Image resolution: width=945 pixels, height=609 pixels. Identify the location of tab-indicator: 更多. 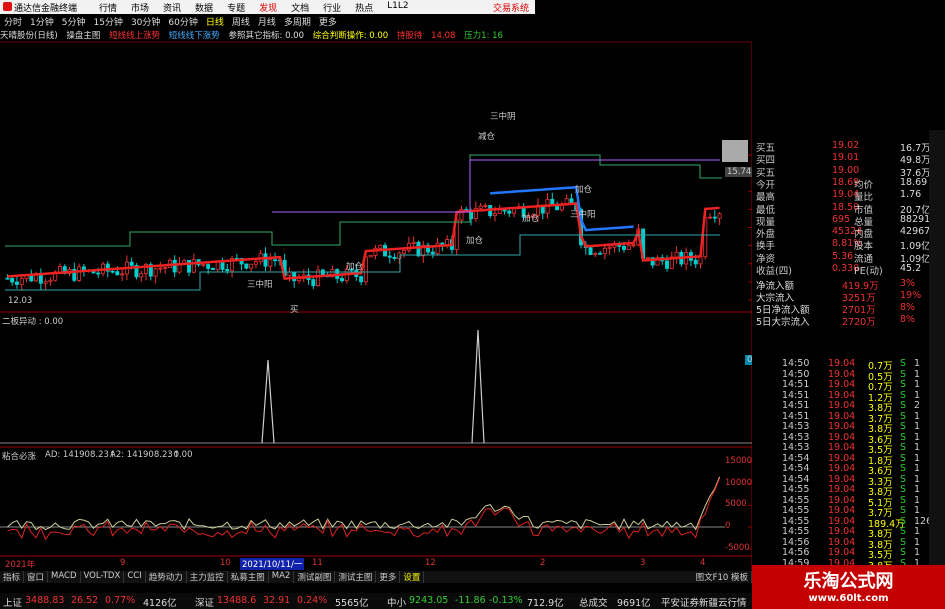
(388, 577).